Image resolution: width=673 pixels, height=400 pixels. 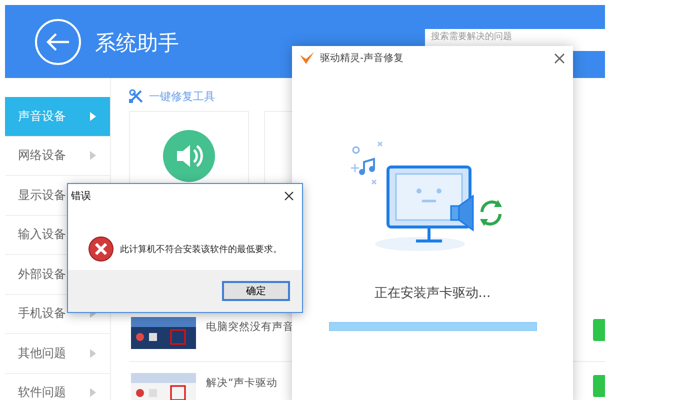 I want to click on dialog-title: 错误, so click(x=81, y=196).